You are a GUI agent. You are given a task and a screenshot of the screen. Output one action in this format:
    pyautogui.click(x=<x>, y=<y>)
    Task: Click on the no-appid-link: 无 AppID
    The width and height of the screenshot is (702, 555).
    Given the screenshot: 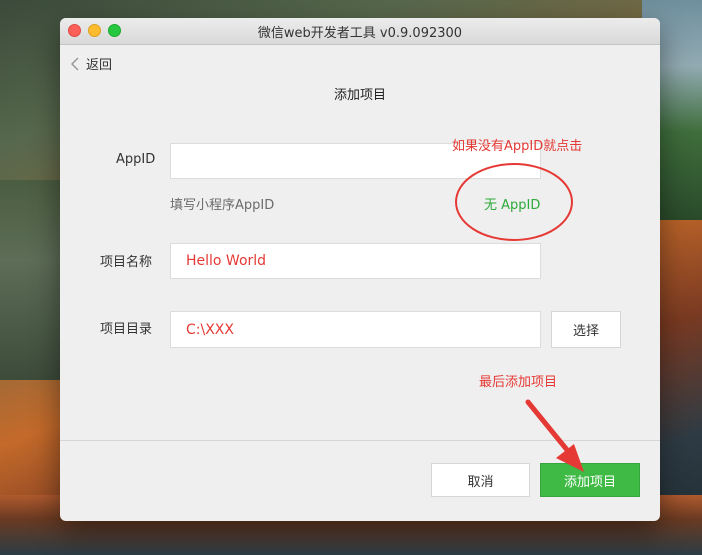 What is the action you would take?
    pyautogui.click(x=512, y=203)
    